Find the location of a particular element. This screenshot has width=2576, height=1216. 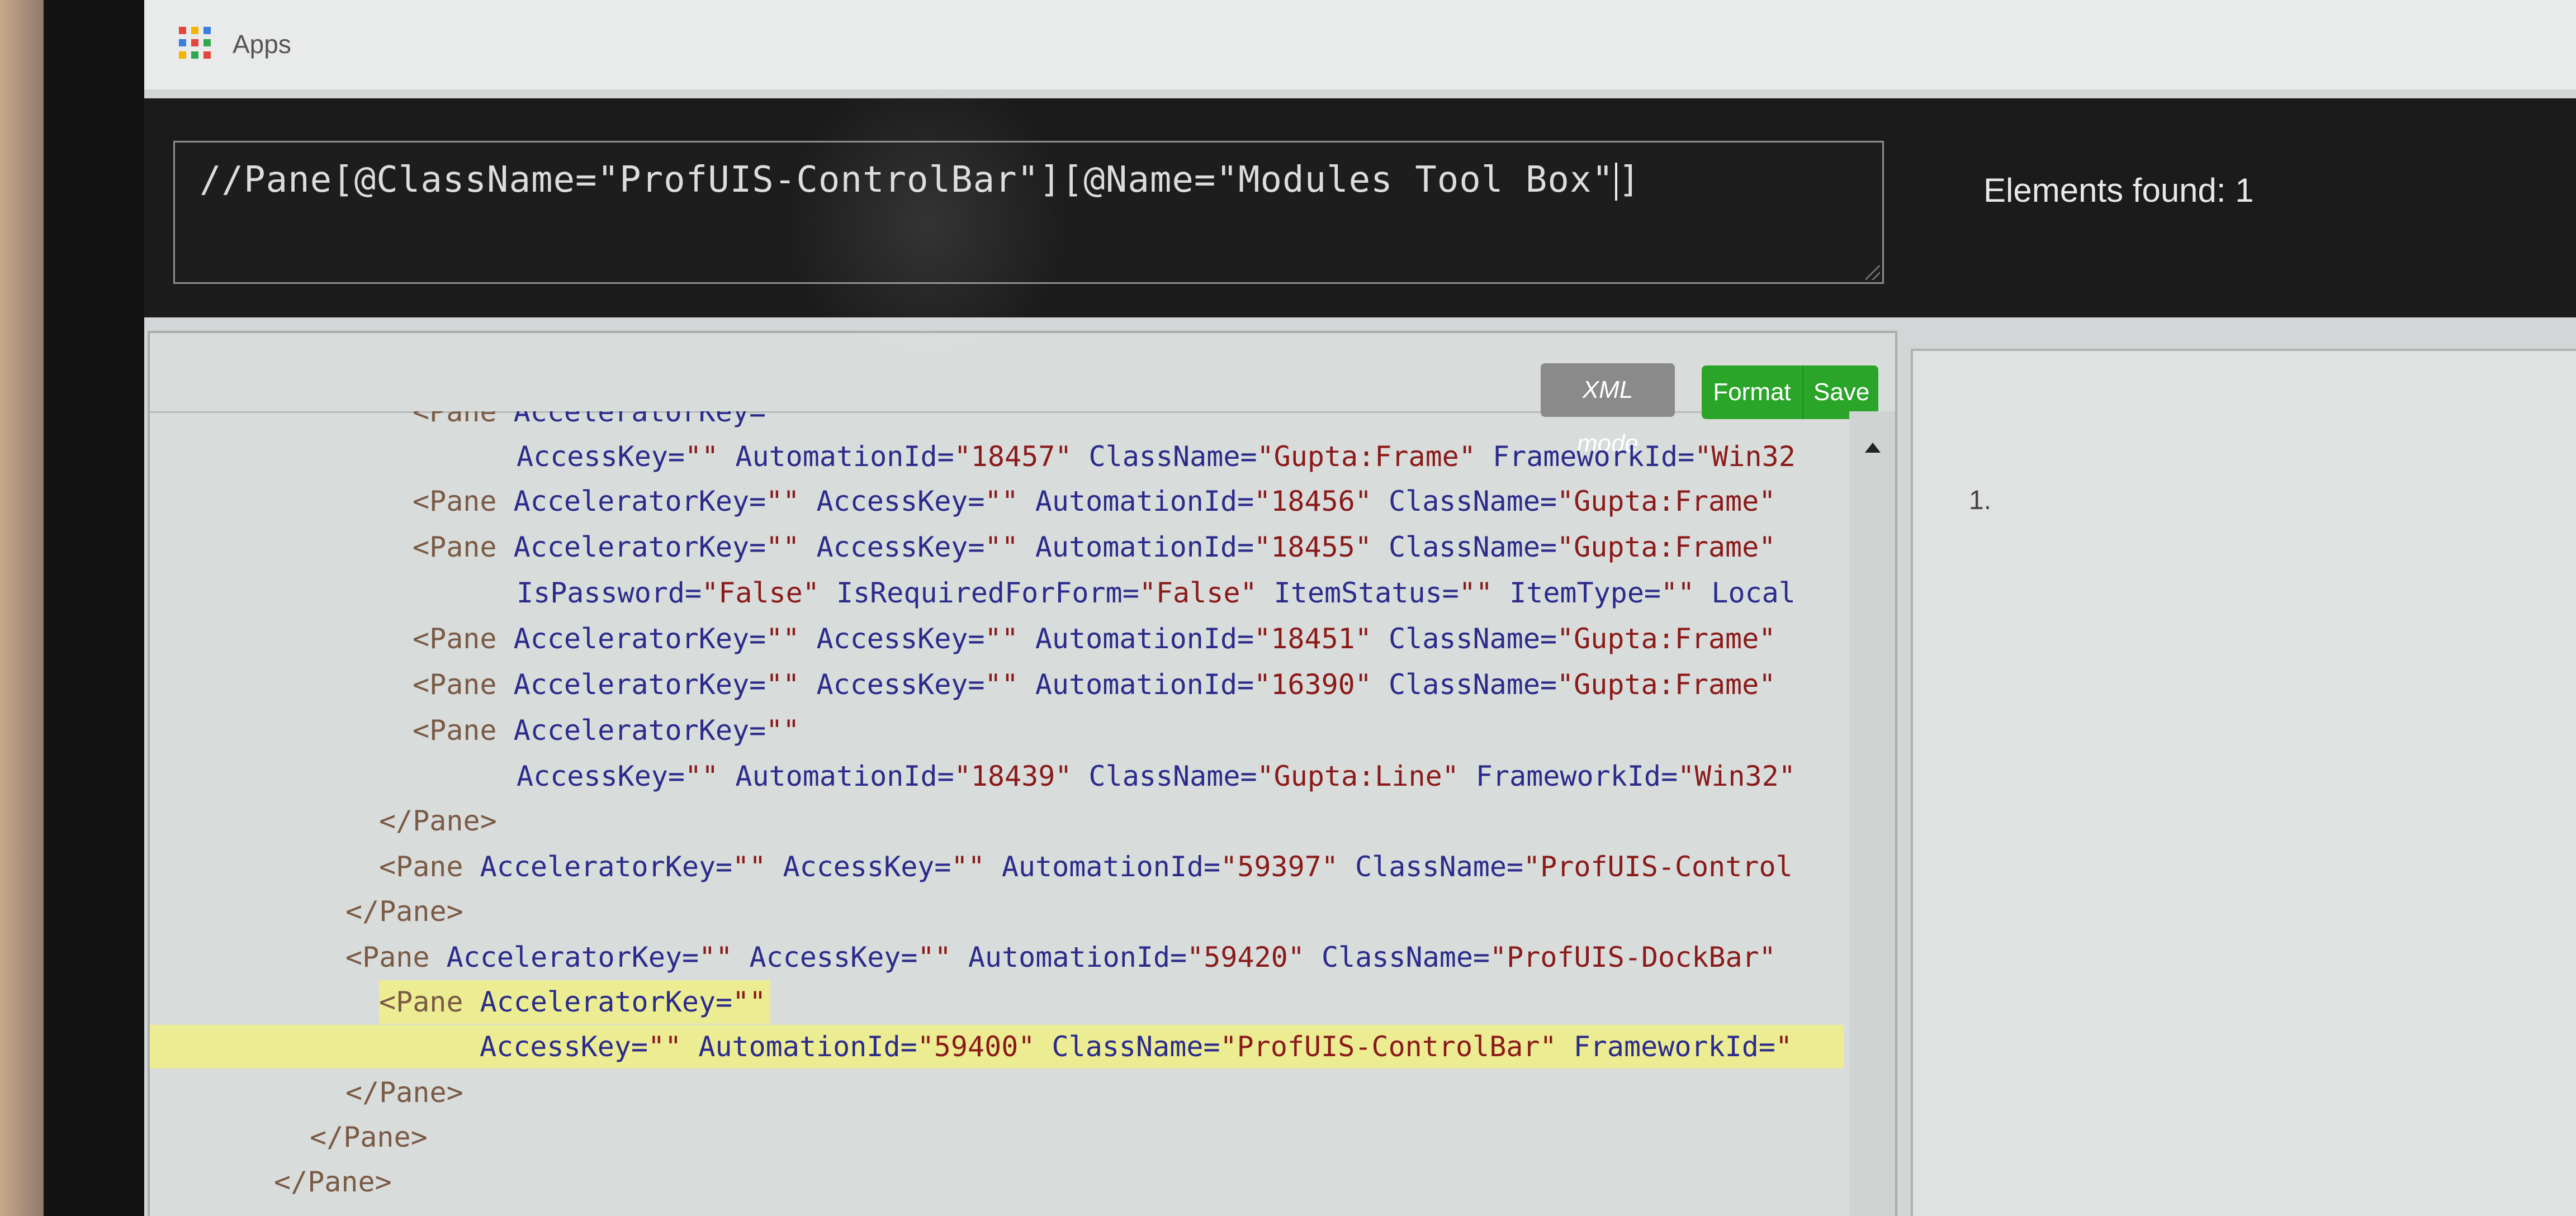

code-token: "ProfUIS-DockBar" is located at coordinates (1633, 957).